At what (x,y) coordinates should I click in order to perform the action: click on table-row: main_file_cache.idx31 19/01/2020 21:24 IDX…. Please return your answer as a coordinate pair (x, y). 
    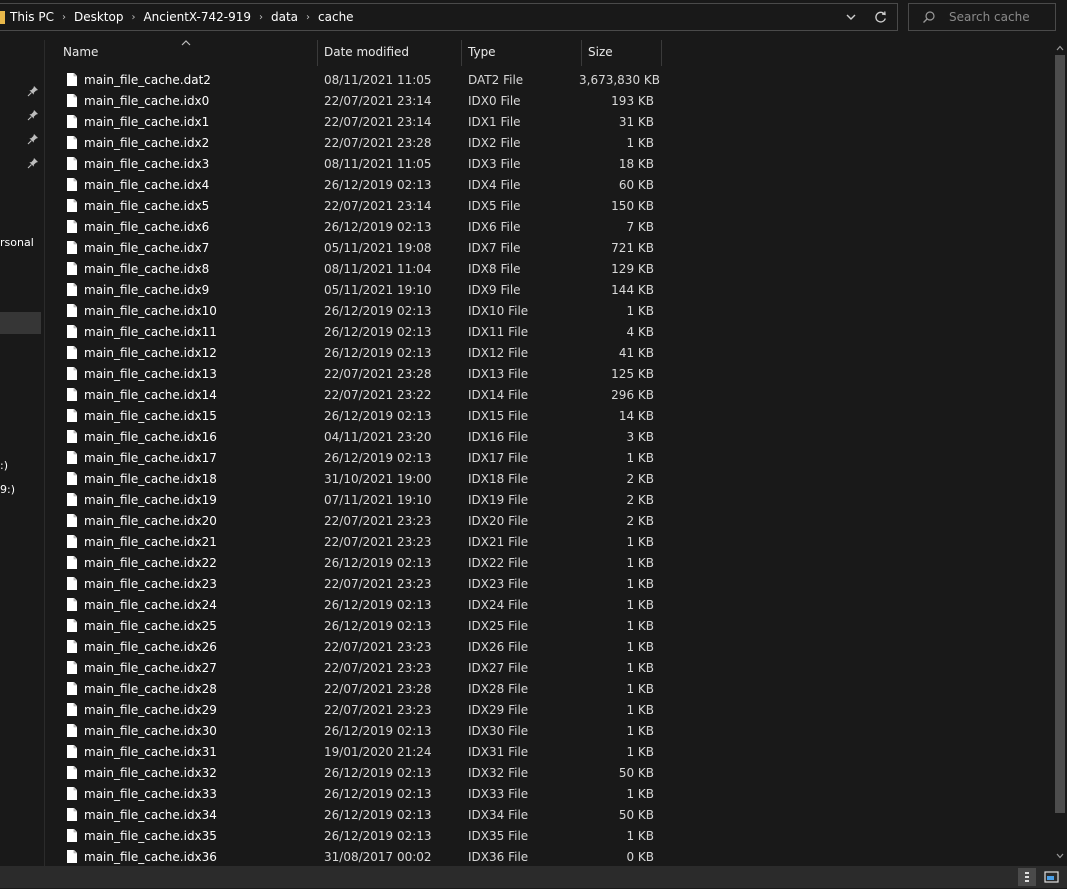
    Looking at the image, I should click on (549, 752).